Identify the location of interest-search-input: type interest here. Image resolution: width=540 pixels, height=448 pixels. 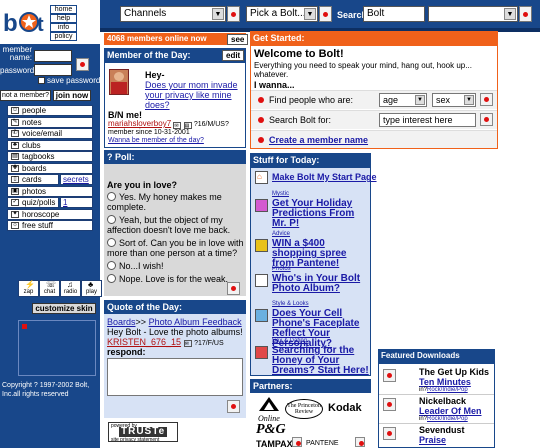
(427, 120).